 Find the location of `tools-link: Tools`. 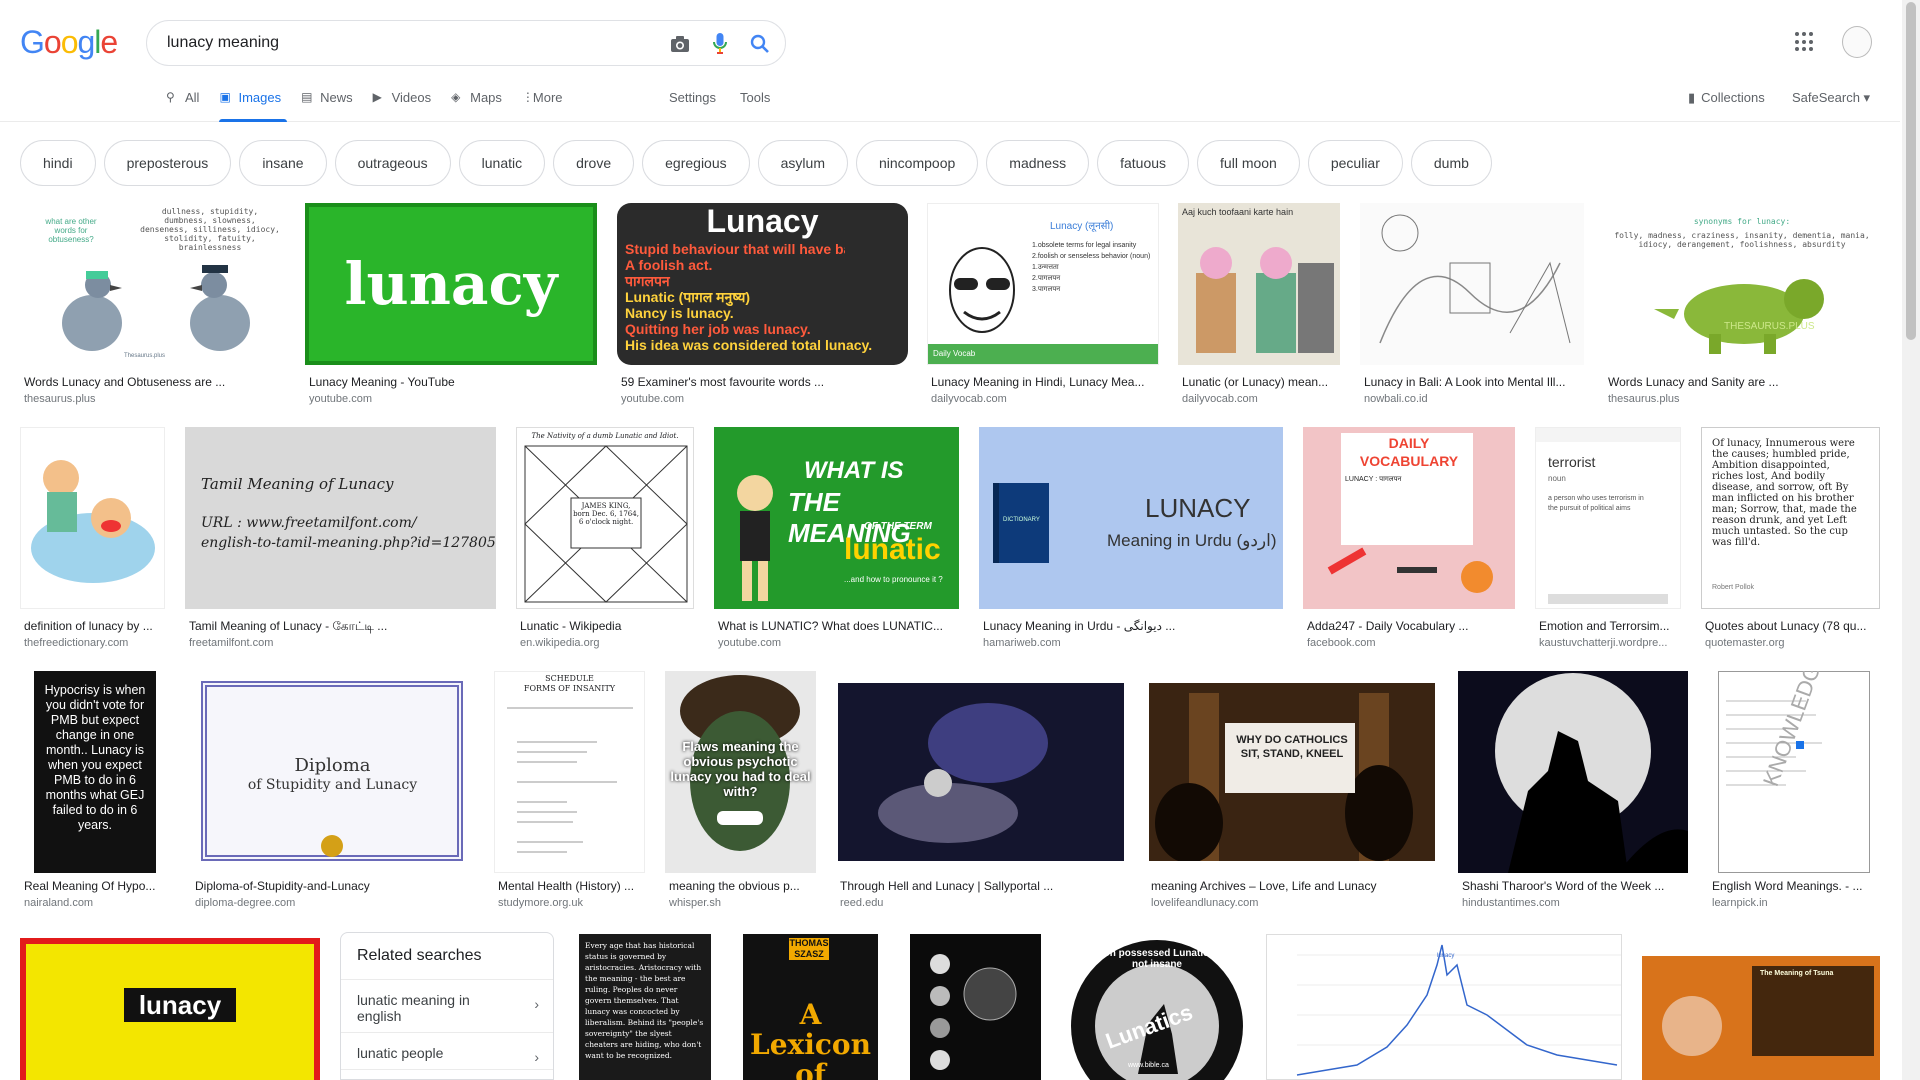

tools-link: Tools is located at coordinates (755, 97).